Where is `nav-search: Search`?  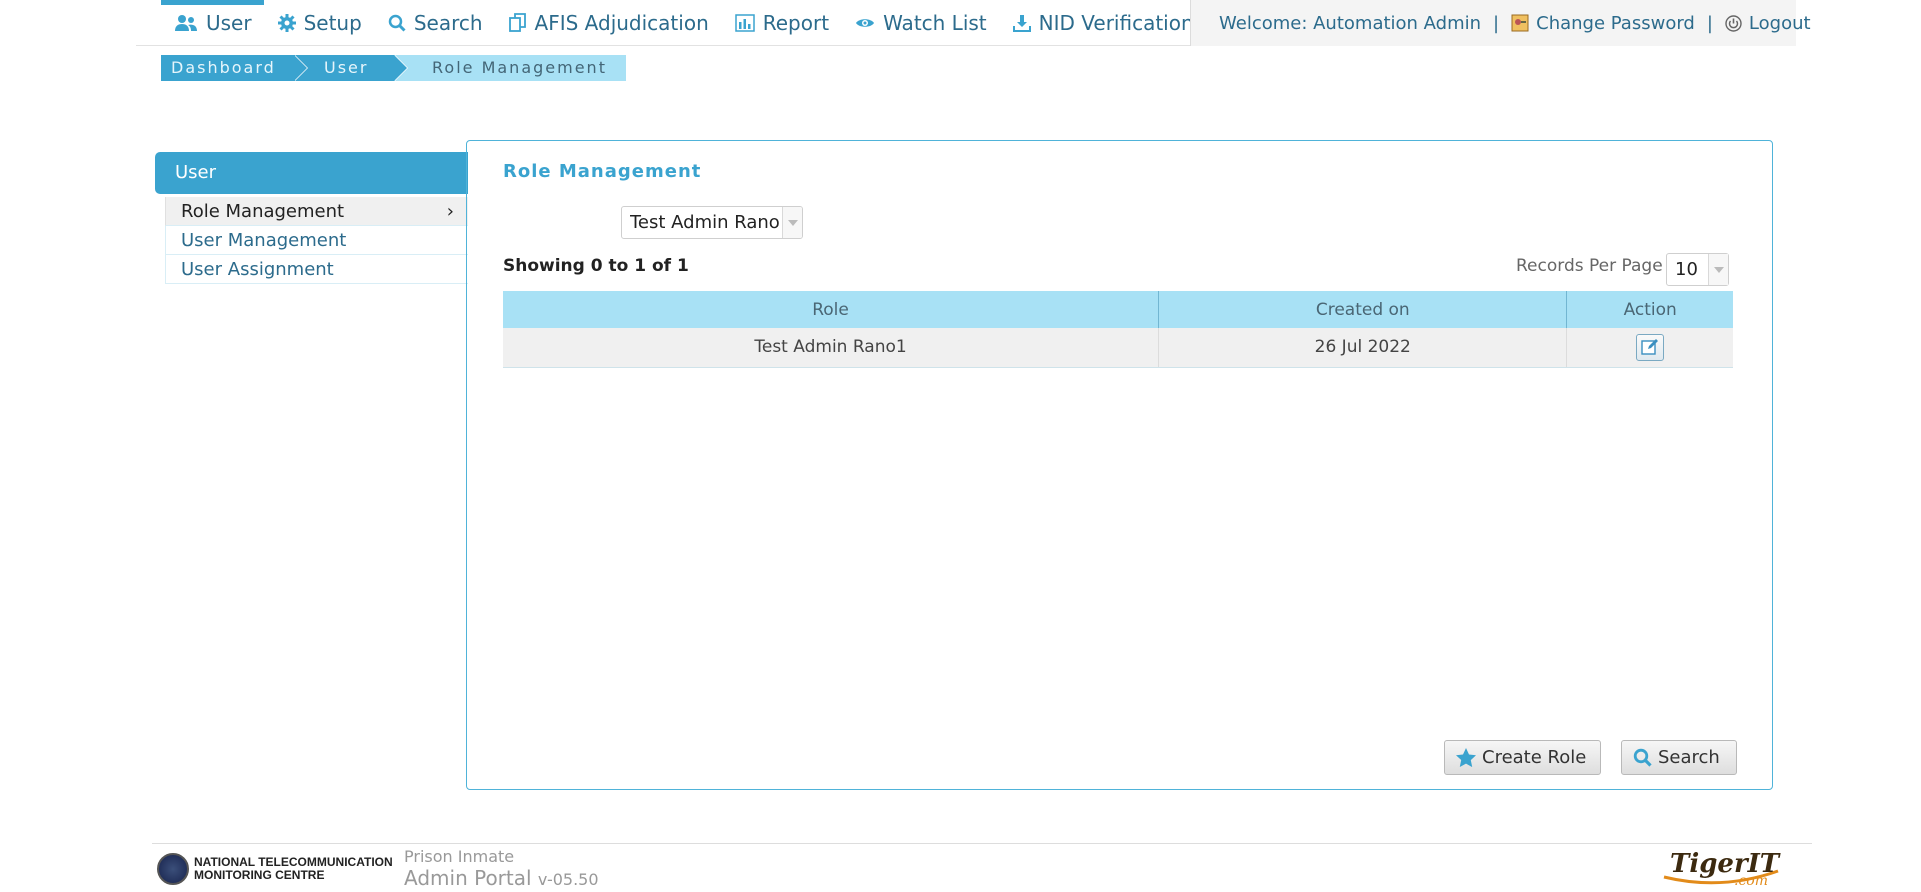
nav-search: Search is located at coordinates (435, 23).